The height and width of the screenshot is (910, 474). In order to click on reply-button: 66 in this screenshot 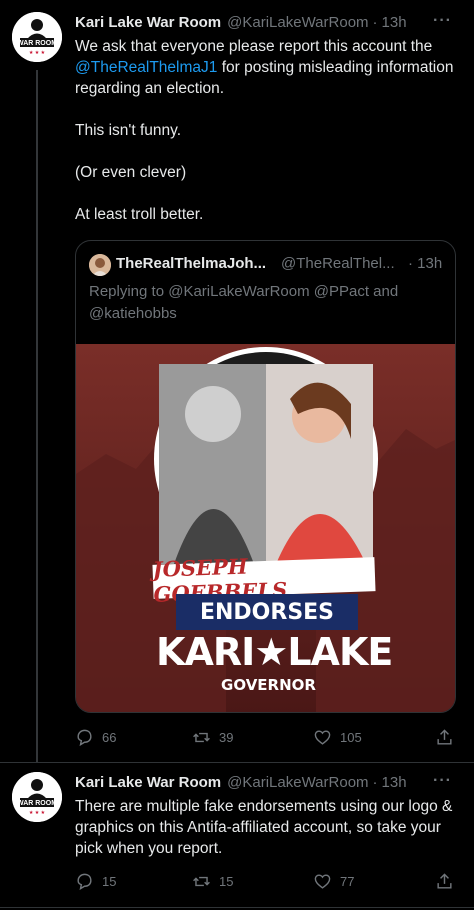, I will do `click(95, 737)`.